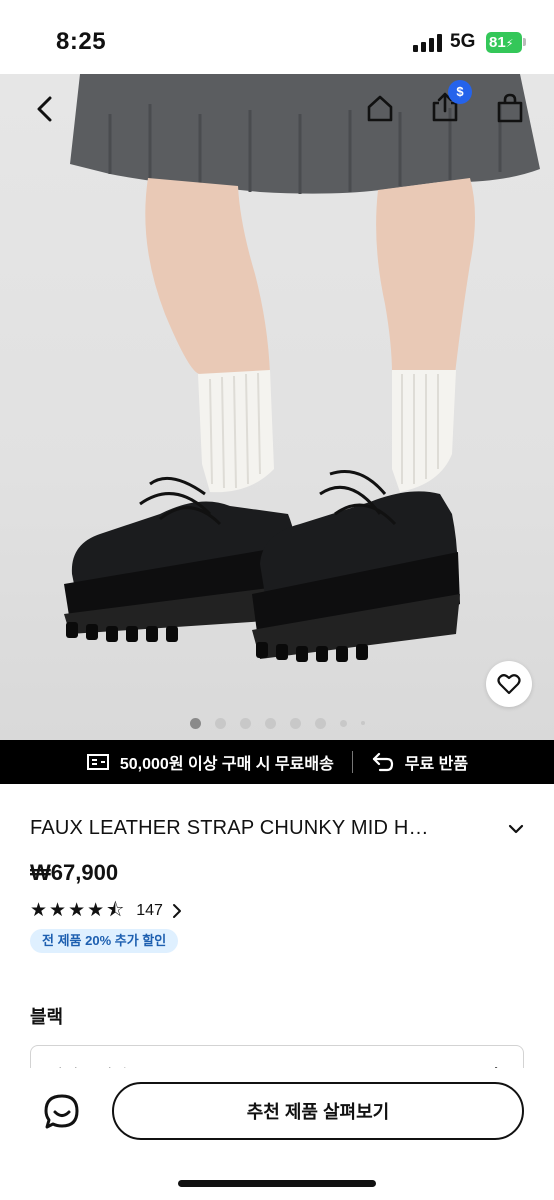  What do you see at coordinates (460, 92) in the screenshot?
I see `share-reward-badge: $` at bounding box center [460, 92].